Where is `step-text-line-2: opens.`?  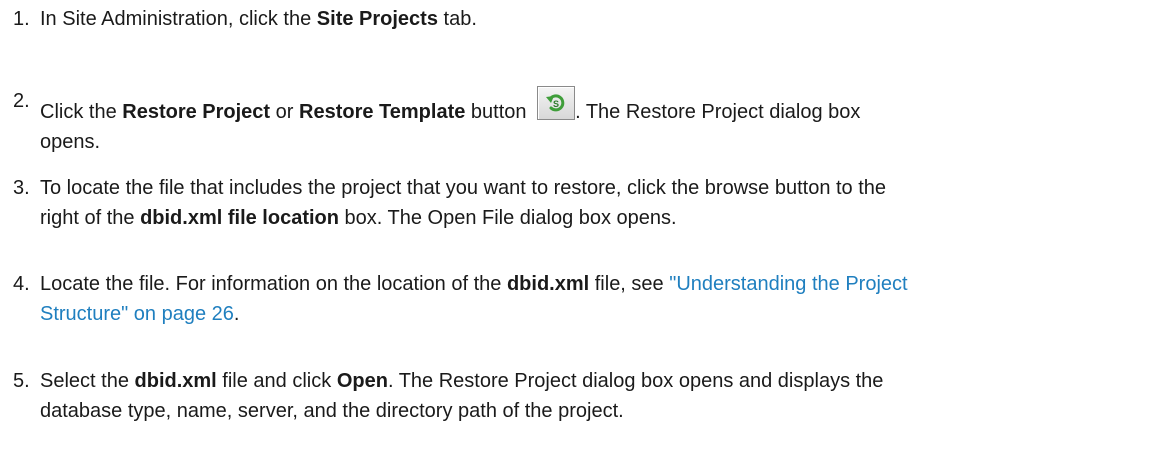
step-text-line-2: opens. is located at coordinates (70, 142).